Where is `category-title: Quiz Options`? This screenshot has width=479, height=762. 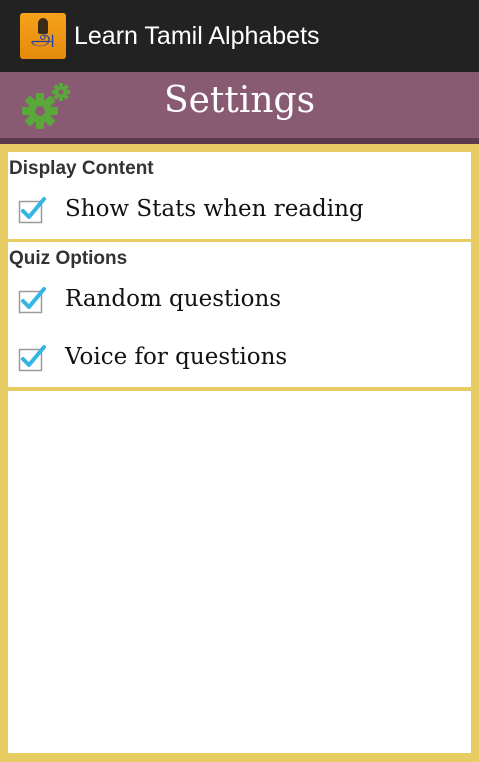
category-title: Quiz Options is located at coordinates (68, 258).